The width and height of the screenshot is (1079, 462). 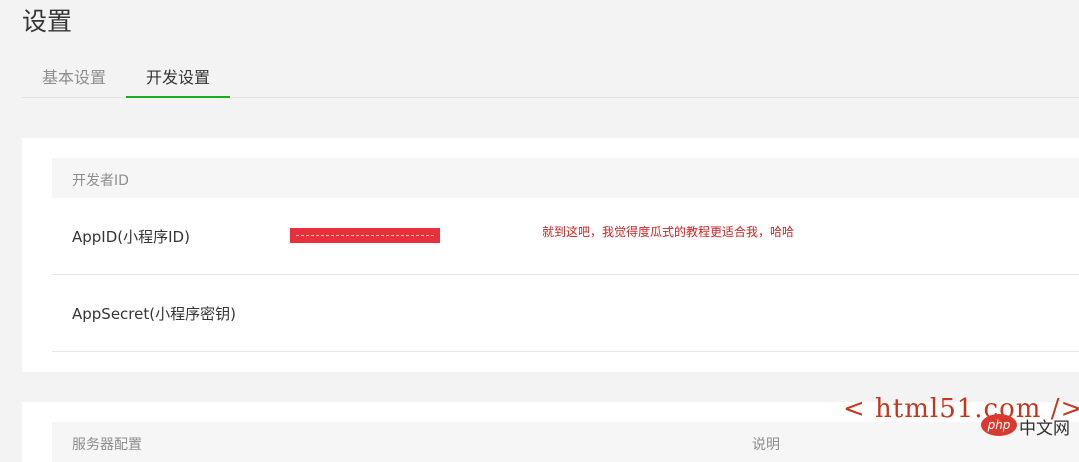 I want to click on php-cn-watermark: php 中文网, so click(x=1030, y=428).